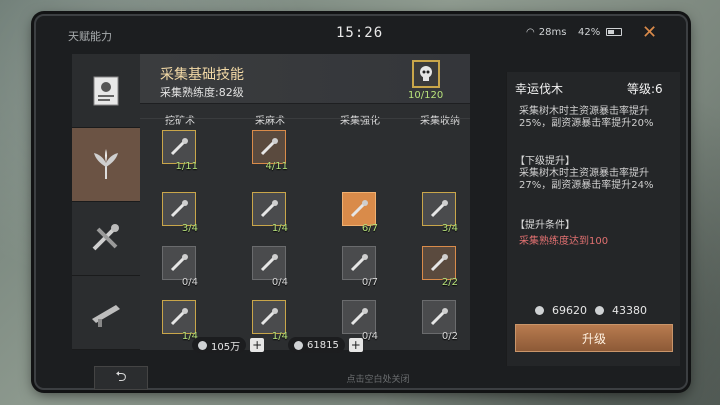  Describe the element at coordinates (360, 121) in the screenshot. I see `column-enhance: 采集强化` at that location.